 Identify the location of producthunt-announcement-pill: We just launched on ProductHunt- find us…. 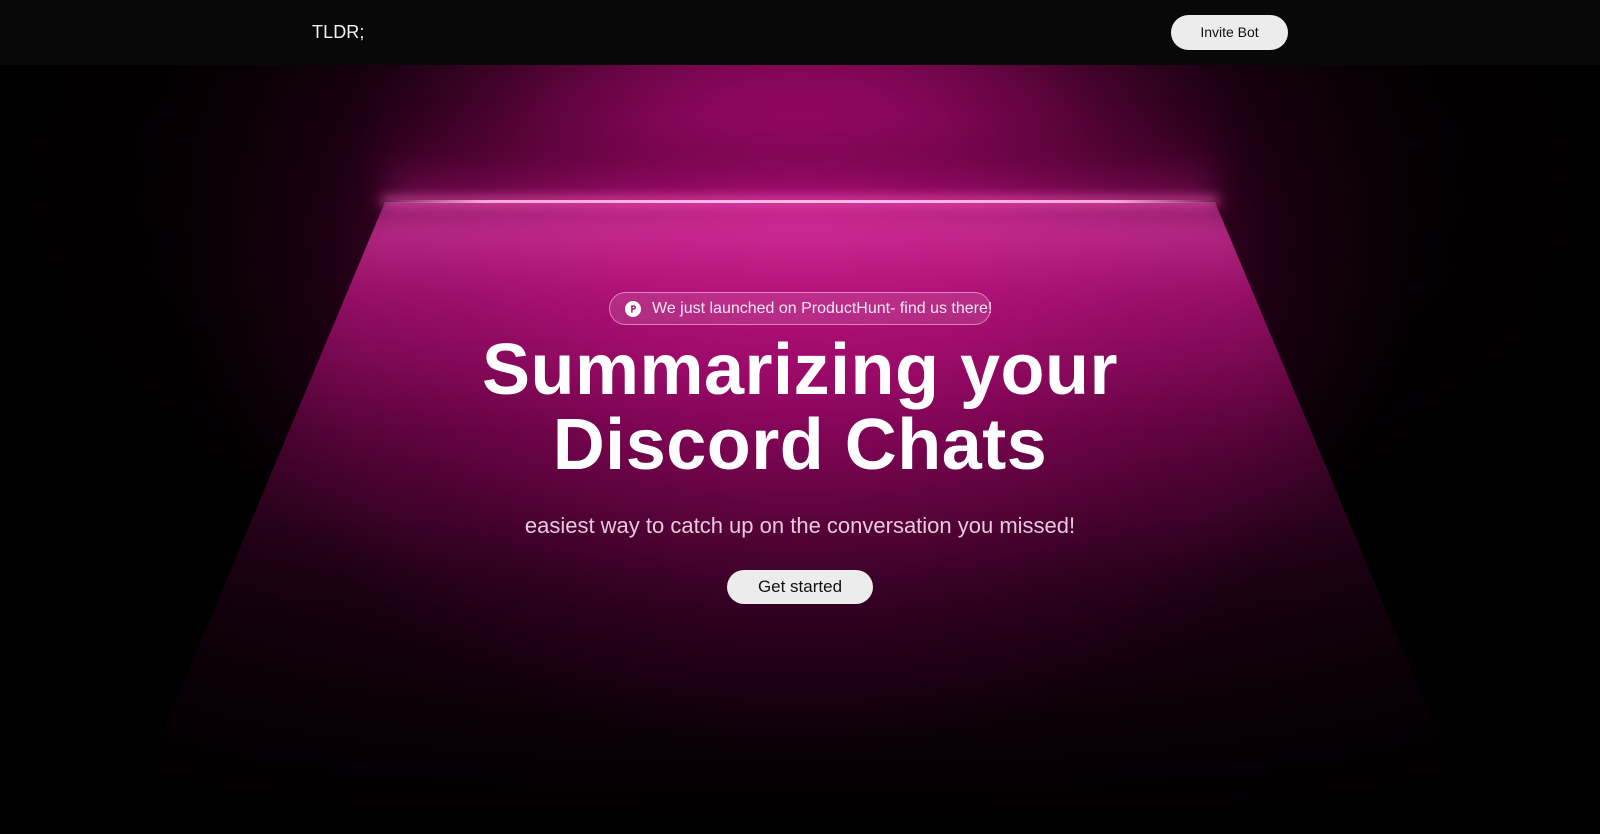
(801, 308).